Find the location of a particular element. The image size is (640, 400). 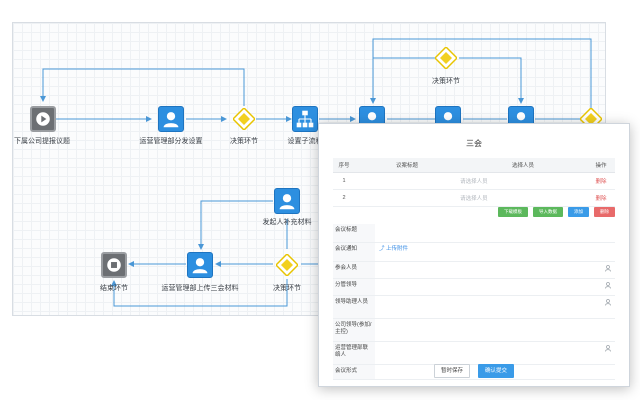

leader-staff-input is located at coordinates (495, 307).